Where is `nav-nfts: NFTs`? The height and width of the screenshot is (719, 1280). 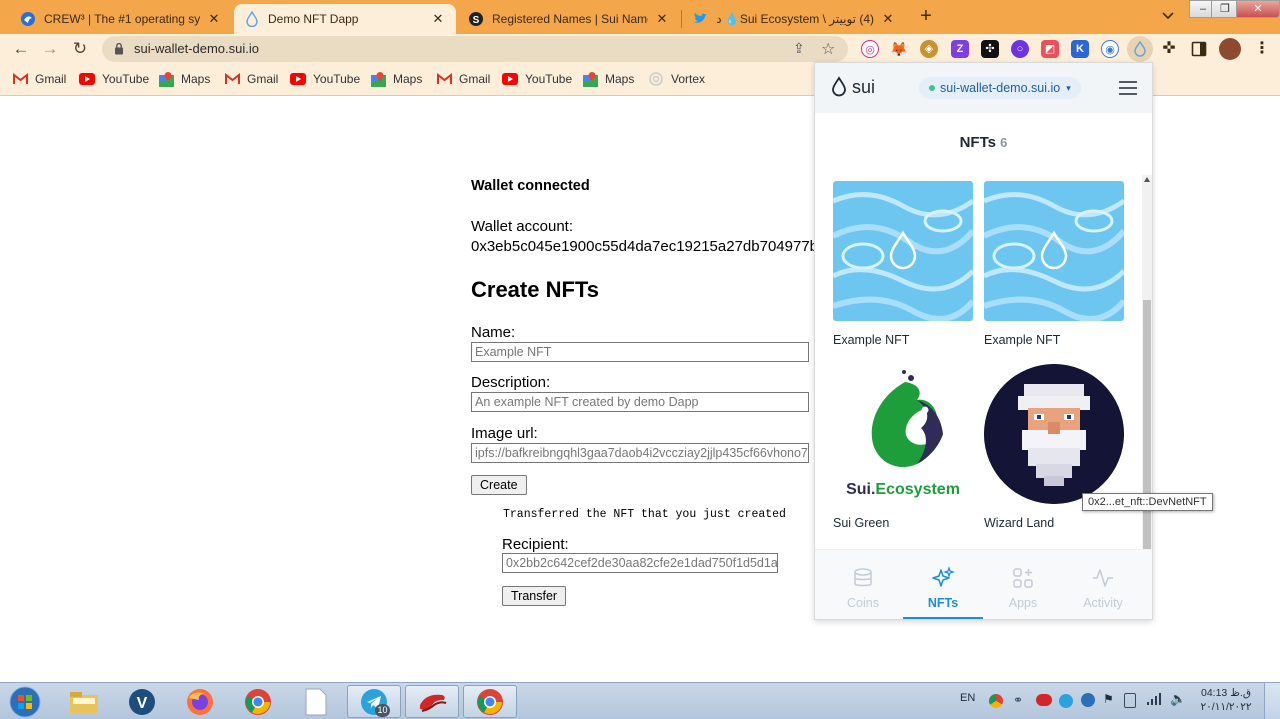 nav-nfts: NFTs is located at coordinates (943, 584).